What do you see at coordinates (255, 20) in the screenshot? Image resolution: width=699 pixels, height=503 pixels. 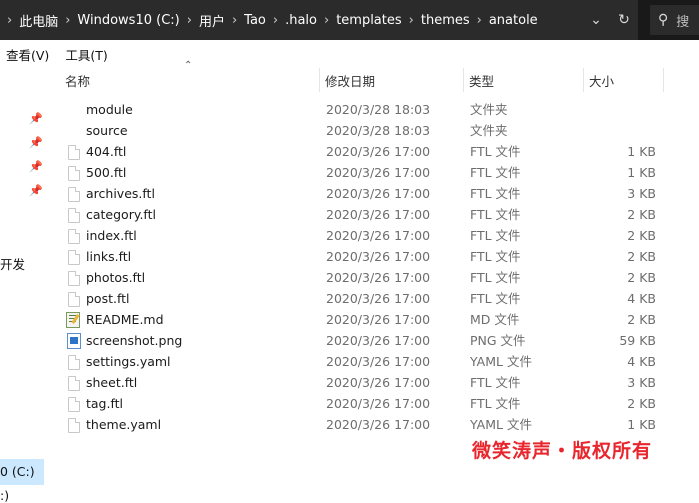 I see `breadcrumb-item: Tao` at bounding box center [255, 20].